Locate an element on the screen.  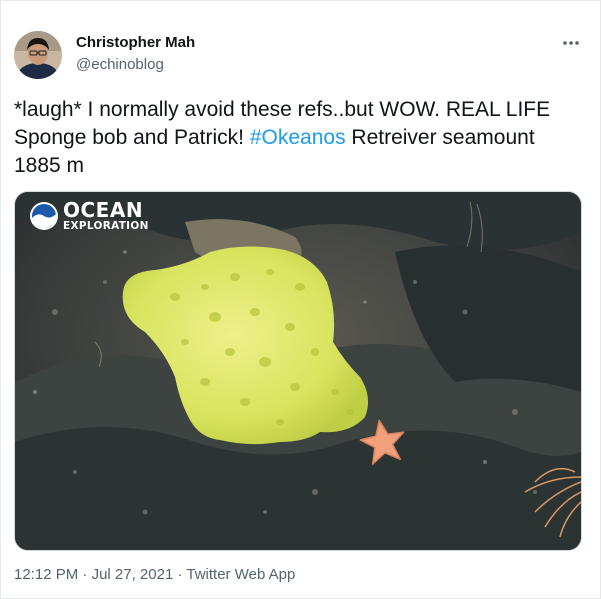
avatar is located at coordinates (38, 55).